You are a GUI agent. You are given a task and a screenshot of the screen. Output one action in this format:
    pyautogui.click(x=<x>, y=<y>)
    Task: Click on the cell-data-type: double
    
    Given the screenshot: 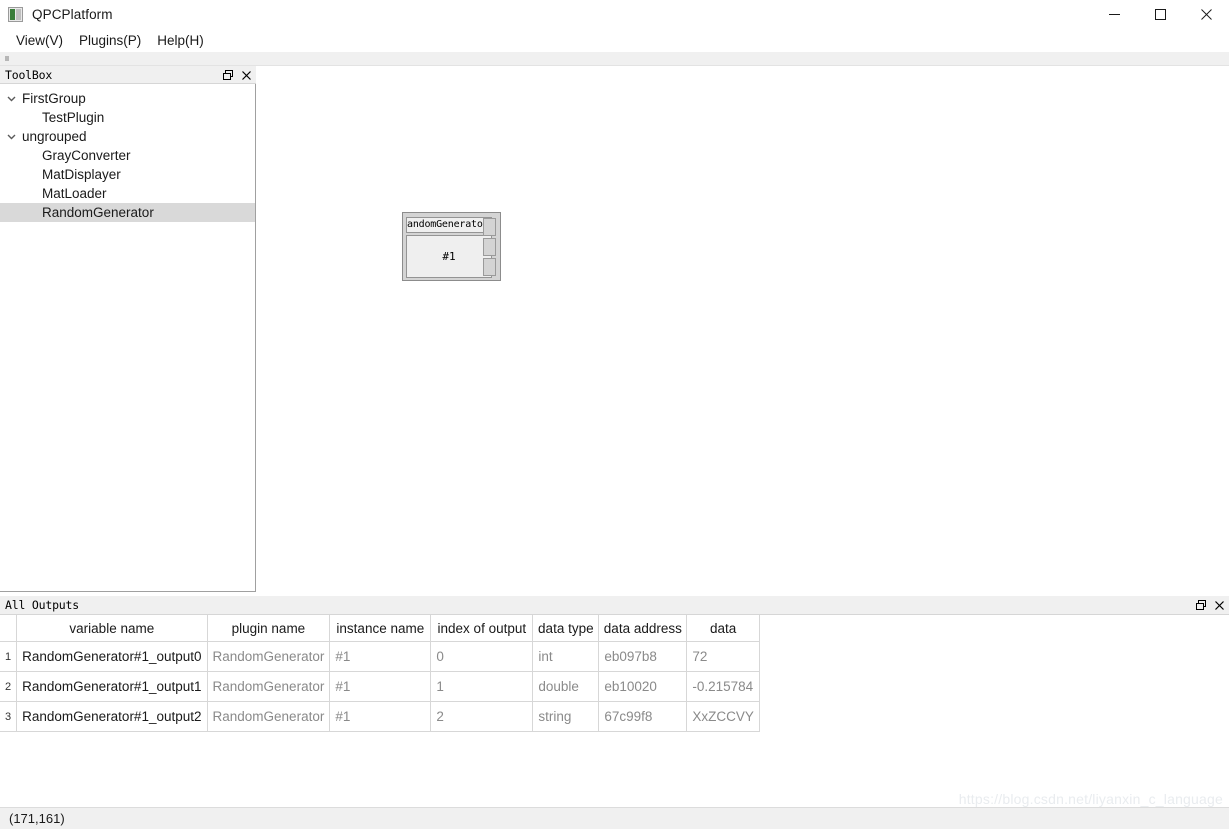 What is the action you would take?
    pyautogui.click(x=566, y=686)
    